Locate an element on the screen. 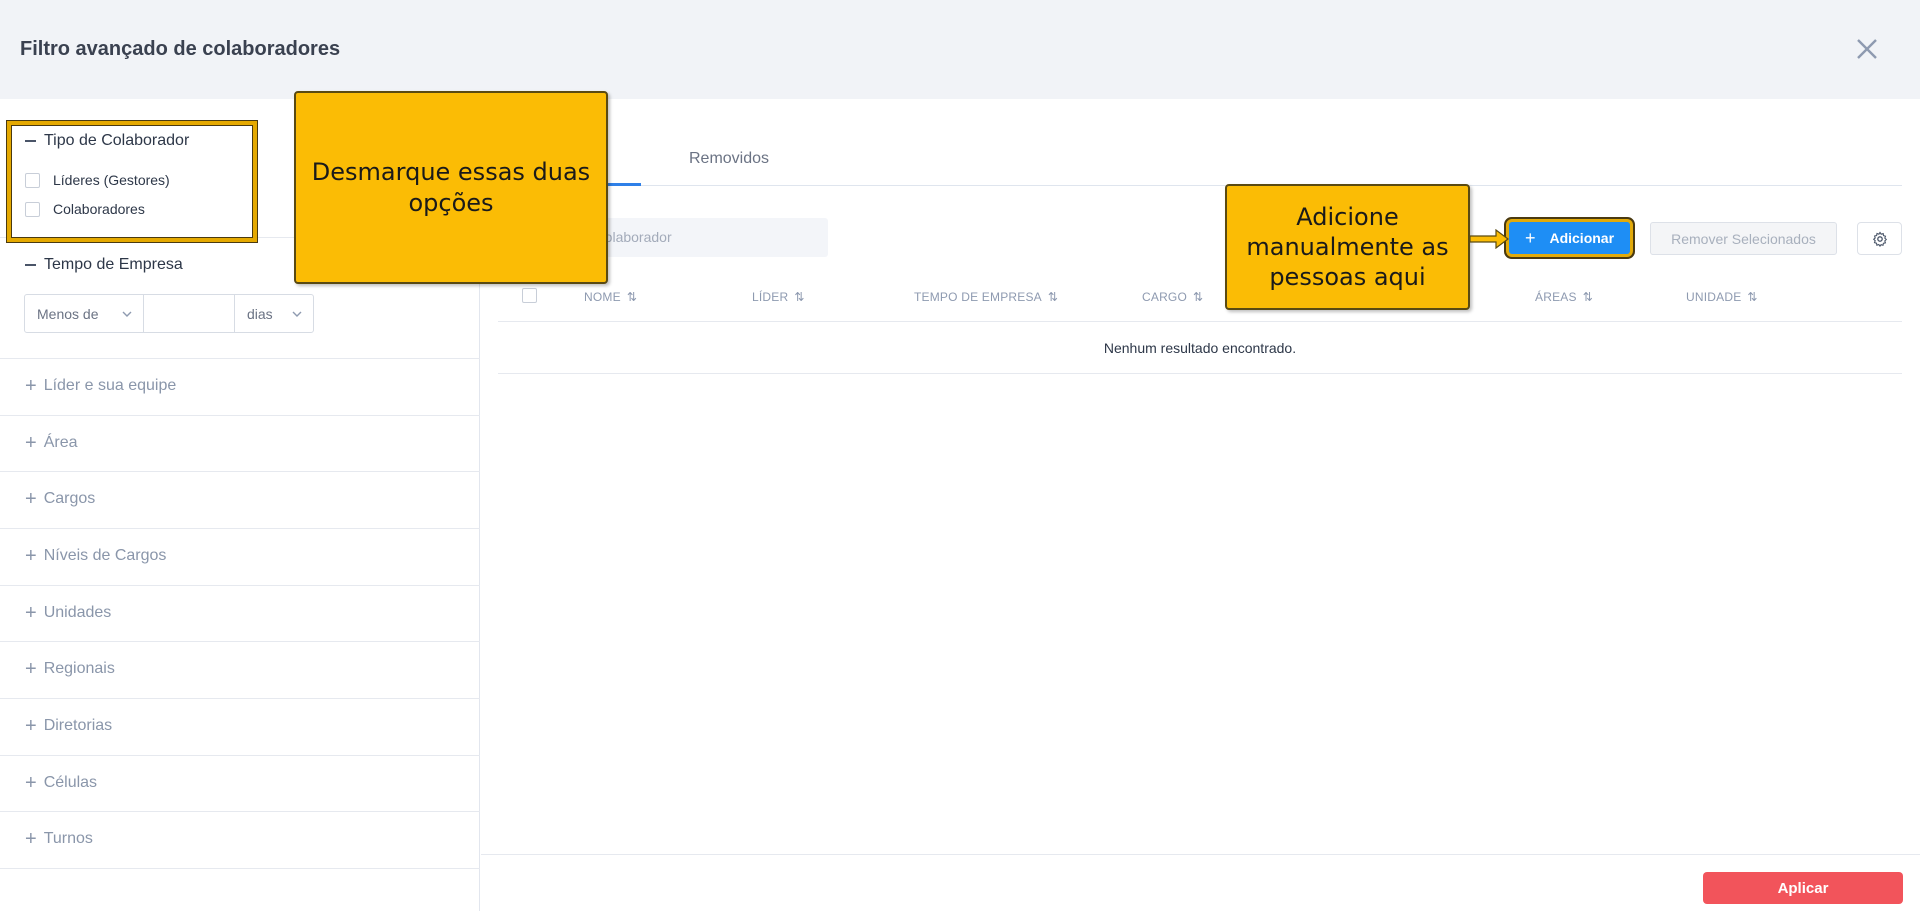 The width and height of the screenshot is (1920, 911). apply-button-label: Aplicar is located at coordinates (1803, 888).